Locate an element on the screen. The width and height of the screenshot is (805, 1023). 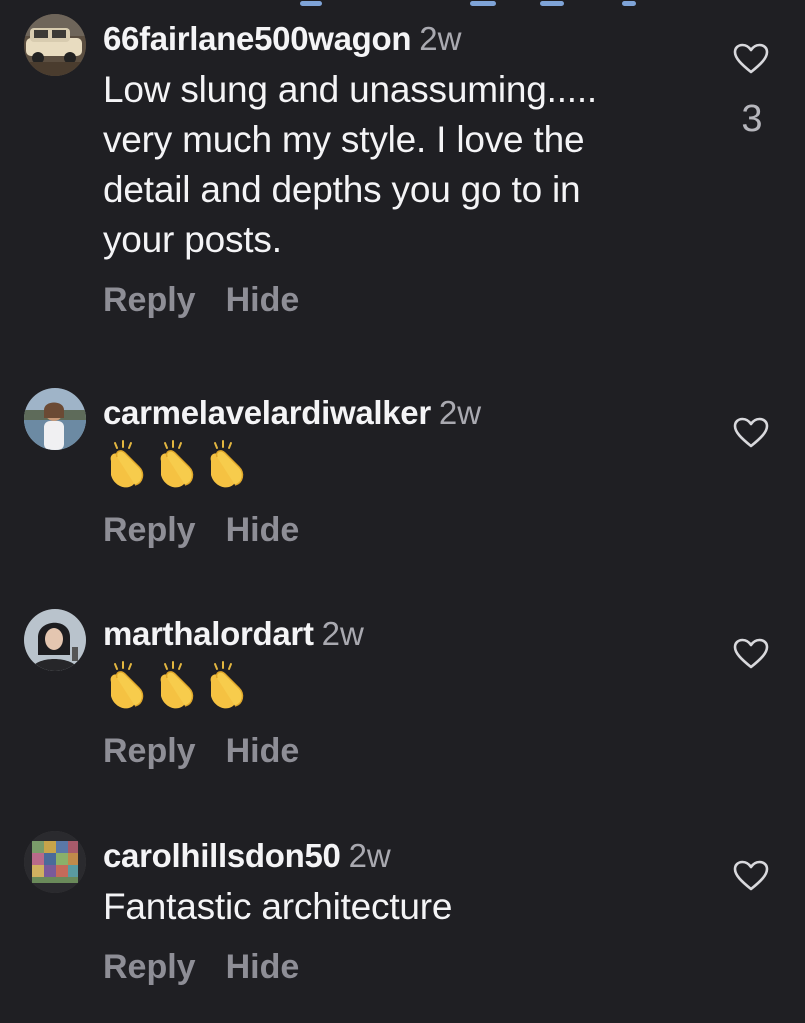
comment-text: Fantastic architecture is located at coordinates (393, 907).